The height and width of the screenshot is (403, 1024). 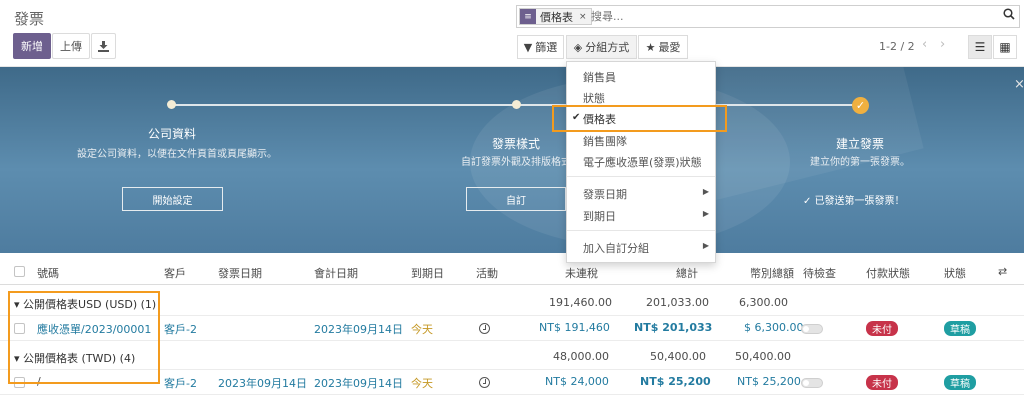 What do you see at coordinates (171, 134) in the screenshot?
I see `step-company-title: 公司資料` at bounding box center [171, 134].